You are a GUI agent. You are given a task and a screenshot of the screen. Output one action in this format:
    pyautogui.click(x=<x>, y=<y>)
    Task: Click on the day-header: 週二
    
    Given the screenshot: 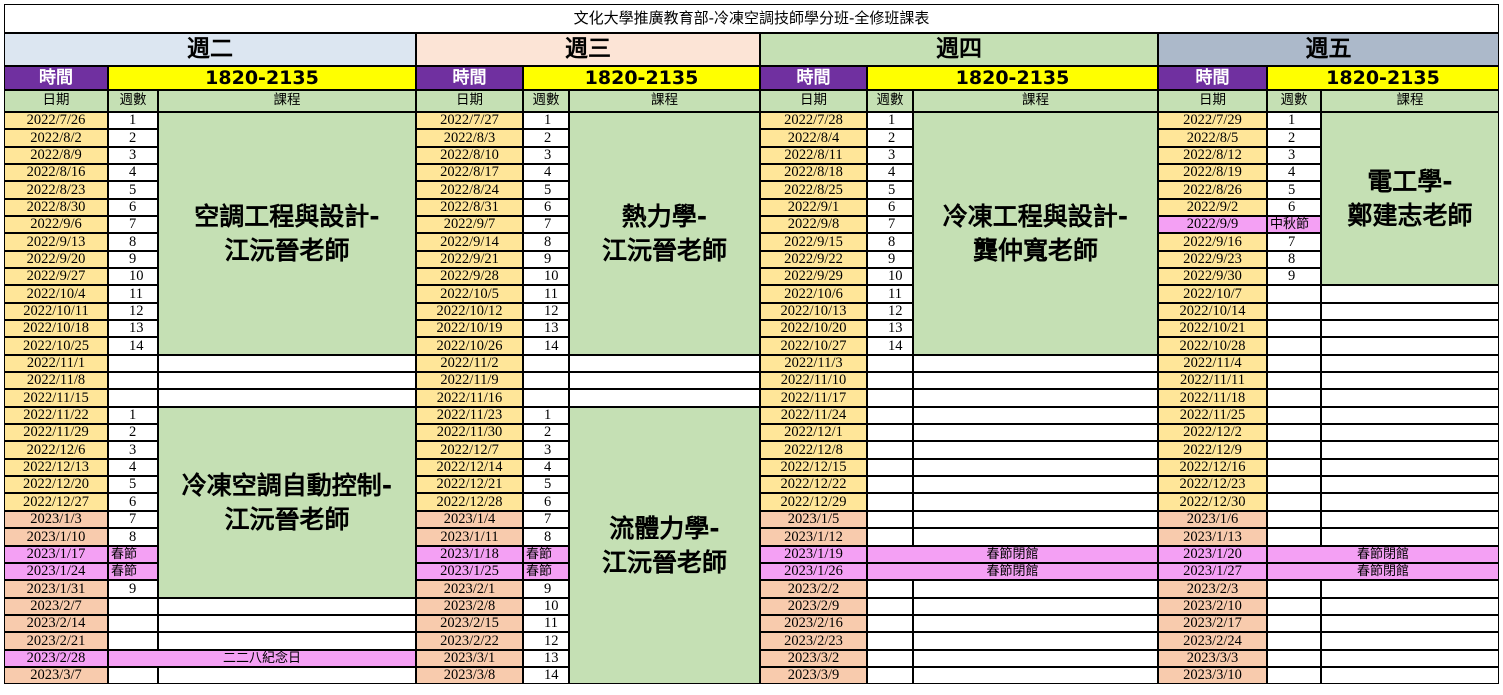 What is the action you would take?
    pyautogui.click(x=210, y=49)
    